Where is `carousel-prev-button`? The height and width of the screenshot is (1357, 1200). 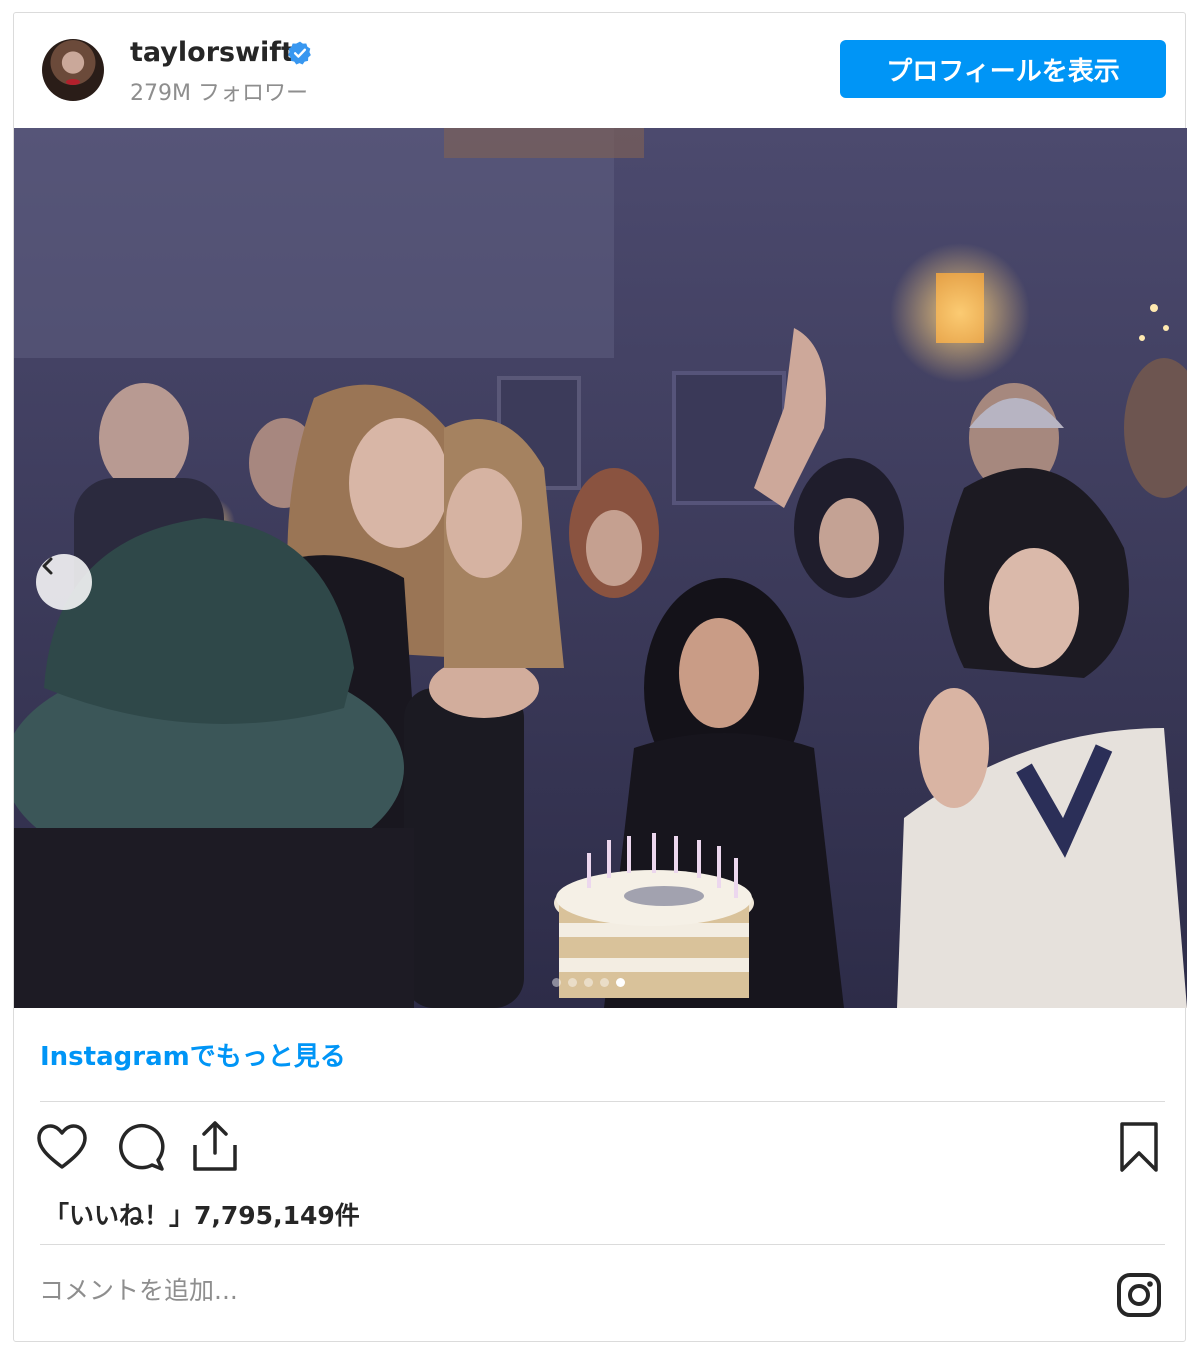
carousel-prev-button is located at coordinates (64, 582).